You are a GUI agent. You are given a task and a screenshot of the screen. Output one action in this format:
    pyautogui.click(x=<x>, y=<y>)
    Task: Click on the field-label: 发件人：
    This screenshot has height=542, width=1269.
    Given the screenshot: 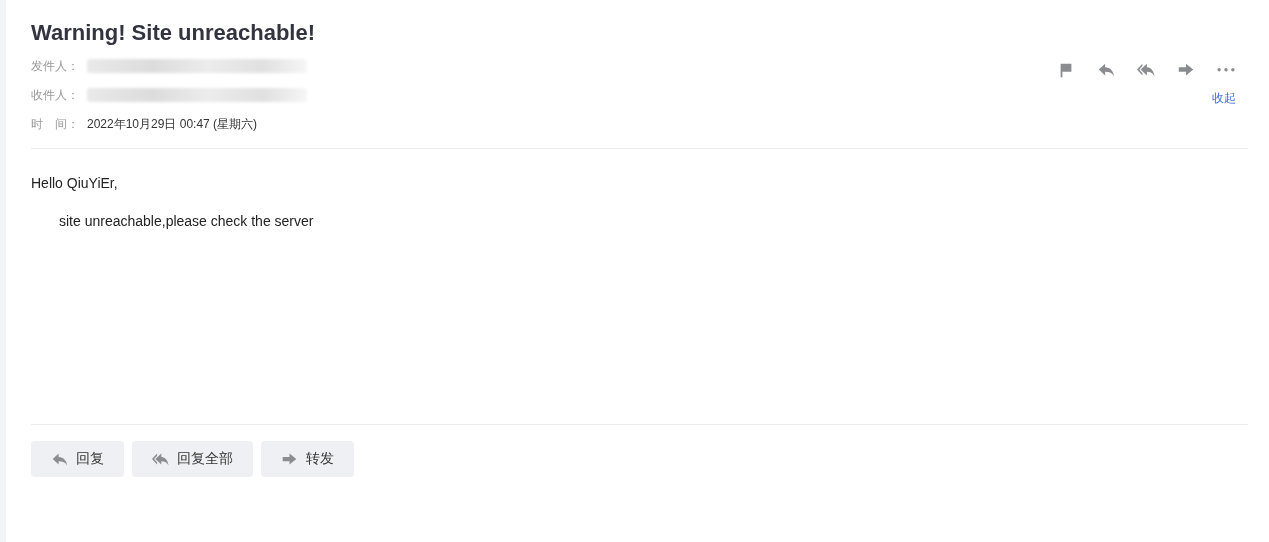 What is the action you would take?
    pyautogui.click(x=55, y=66)
    